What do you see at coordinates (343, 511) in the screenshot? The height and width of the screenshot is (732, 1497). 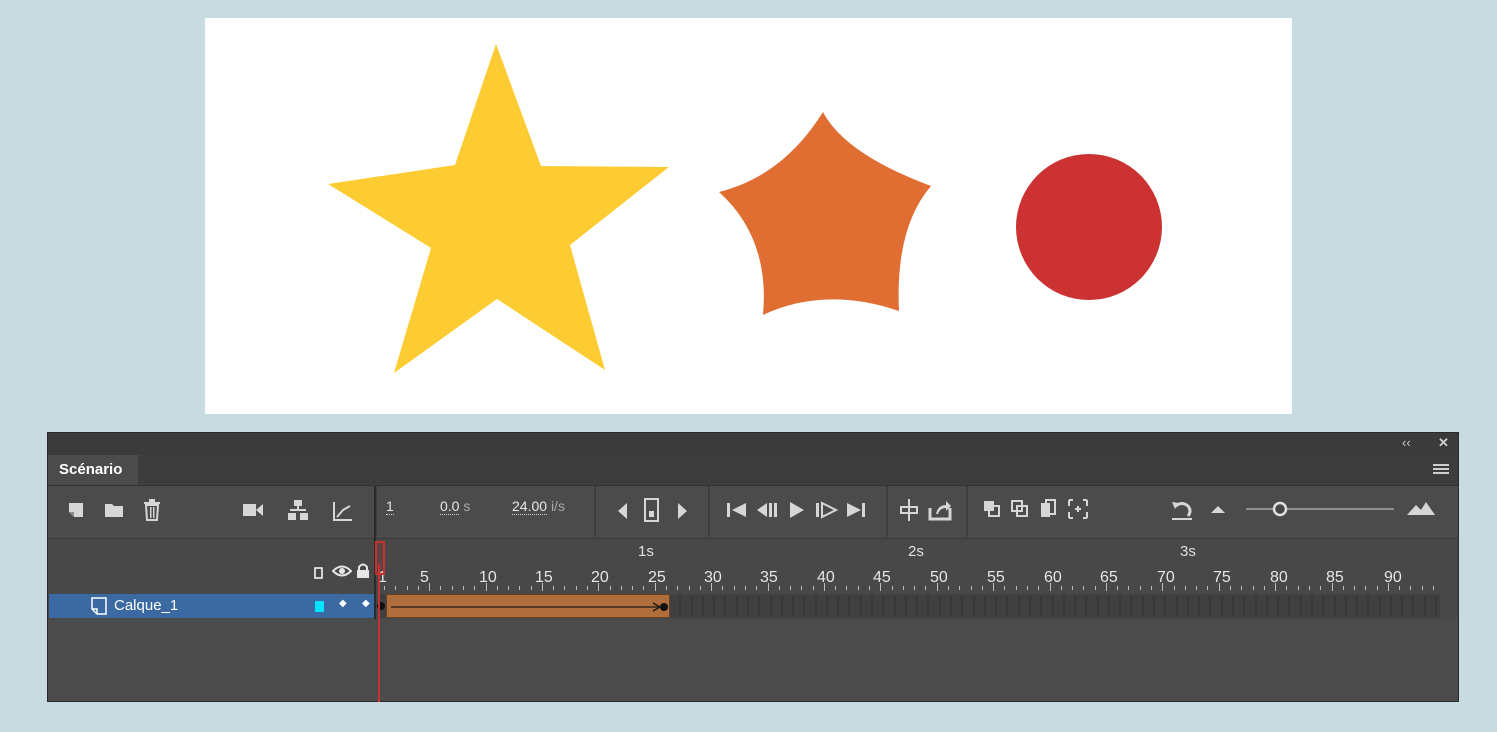 I see `easing-graph-icon` at bounding box center [343, 511].